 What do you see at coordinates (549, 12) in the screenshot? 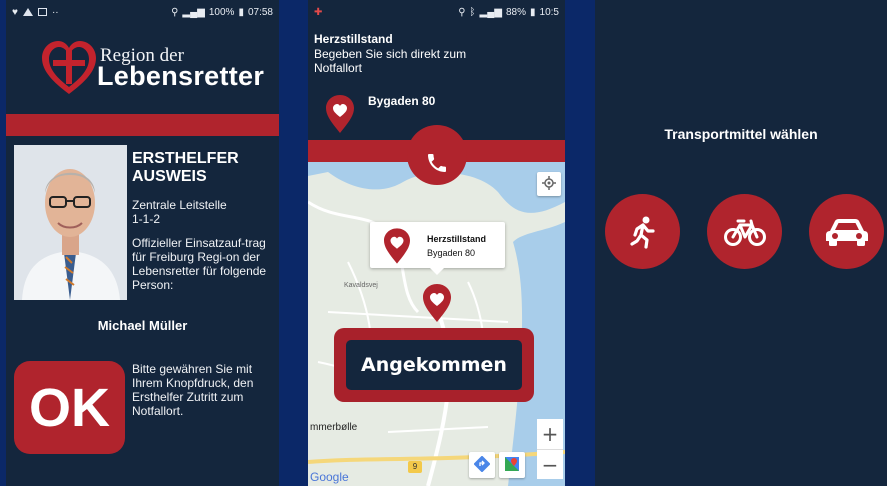
I see `clock: 10:5` at bounding box center [549, 12].